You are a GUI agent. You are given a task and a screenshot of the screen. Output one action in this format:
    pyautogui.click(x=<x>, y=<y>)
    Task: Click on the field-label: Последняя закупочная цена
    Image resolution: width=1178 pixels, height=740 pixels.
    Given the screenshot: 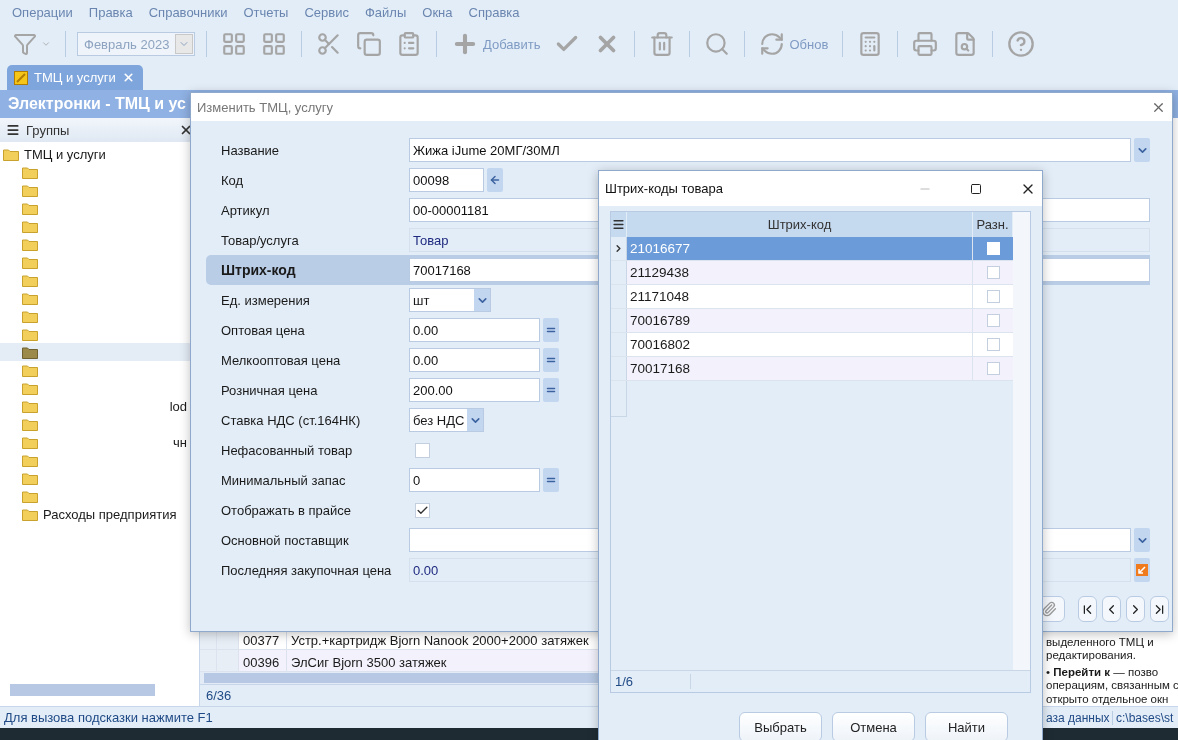 What is the action you would take?
    pyautogui.click(x=306, y=570)
    